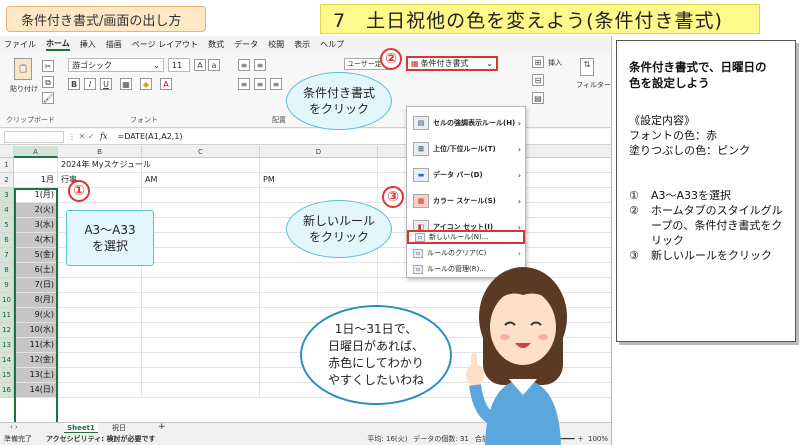 This screenshot has width=800, height=445. I want to click on menu-item-top-bottom-rules: ⊞ 上位/下位ルール(T) ›, so click(466, 149).